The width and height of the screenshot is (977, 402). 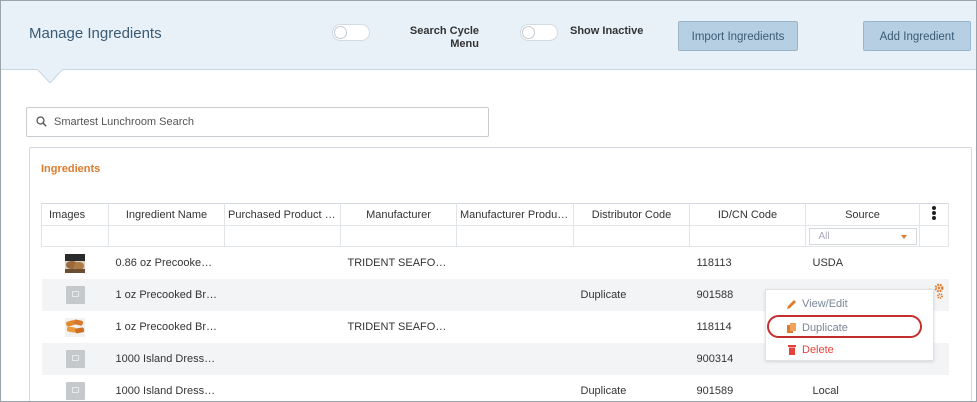 I want to click on vertical-dots-icon, so click(x=934, y=213).